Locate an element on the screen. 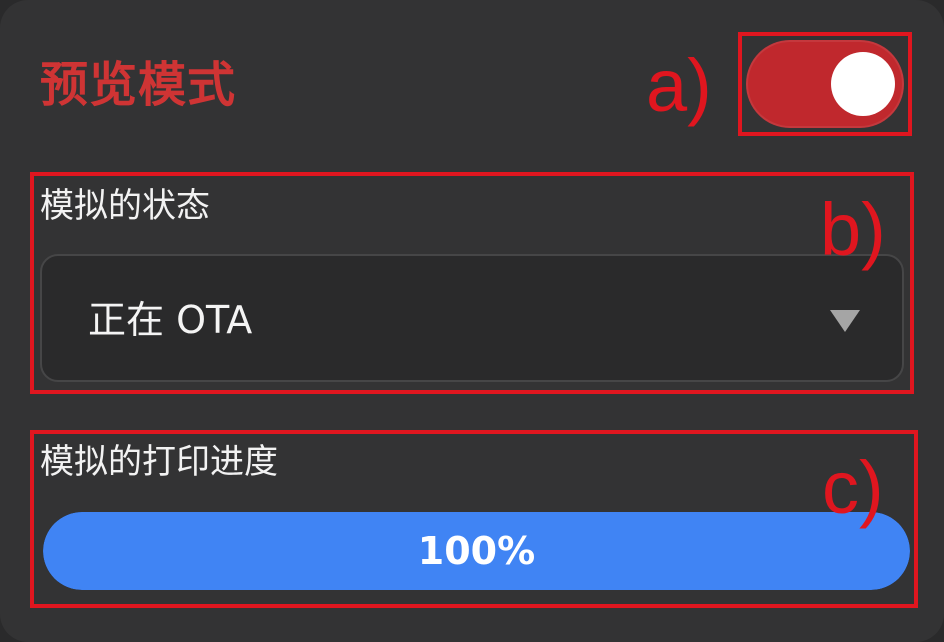  annotation-label-a: a) is located at coordinates (679, 85).